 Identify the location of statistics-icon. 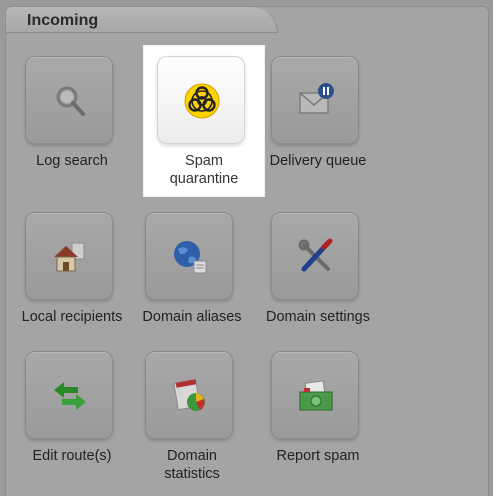
(189, 395).